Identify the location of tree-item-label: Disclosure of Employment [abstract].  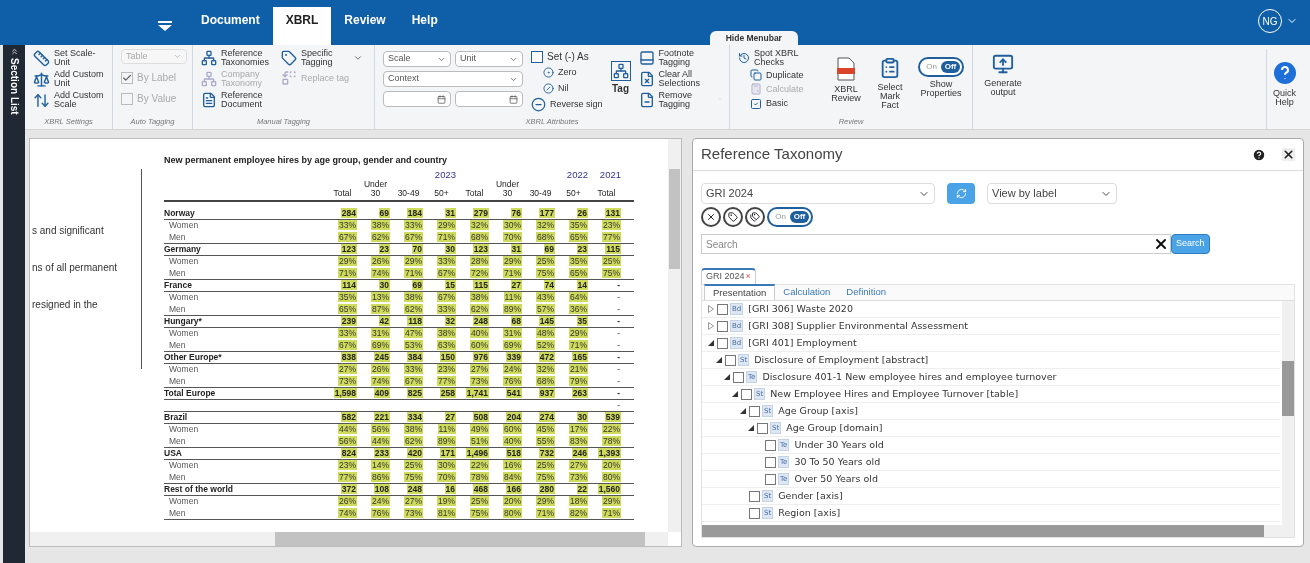
(841, 360).